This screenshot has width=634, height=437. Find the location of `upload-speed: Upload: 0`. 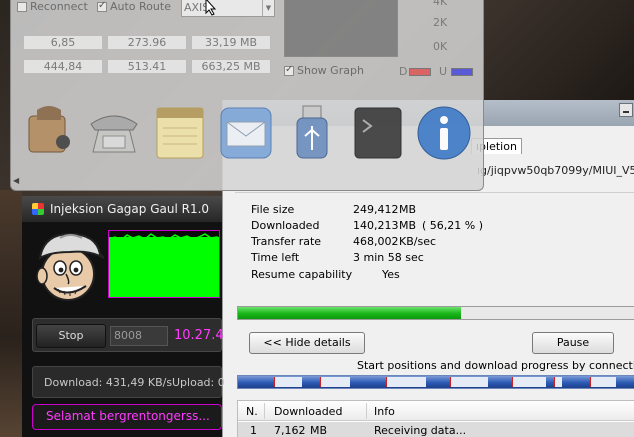

upload-speed: Upload: 0 is located at coordinates (198, 382).